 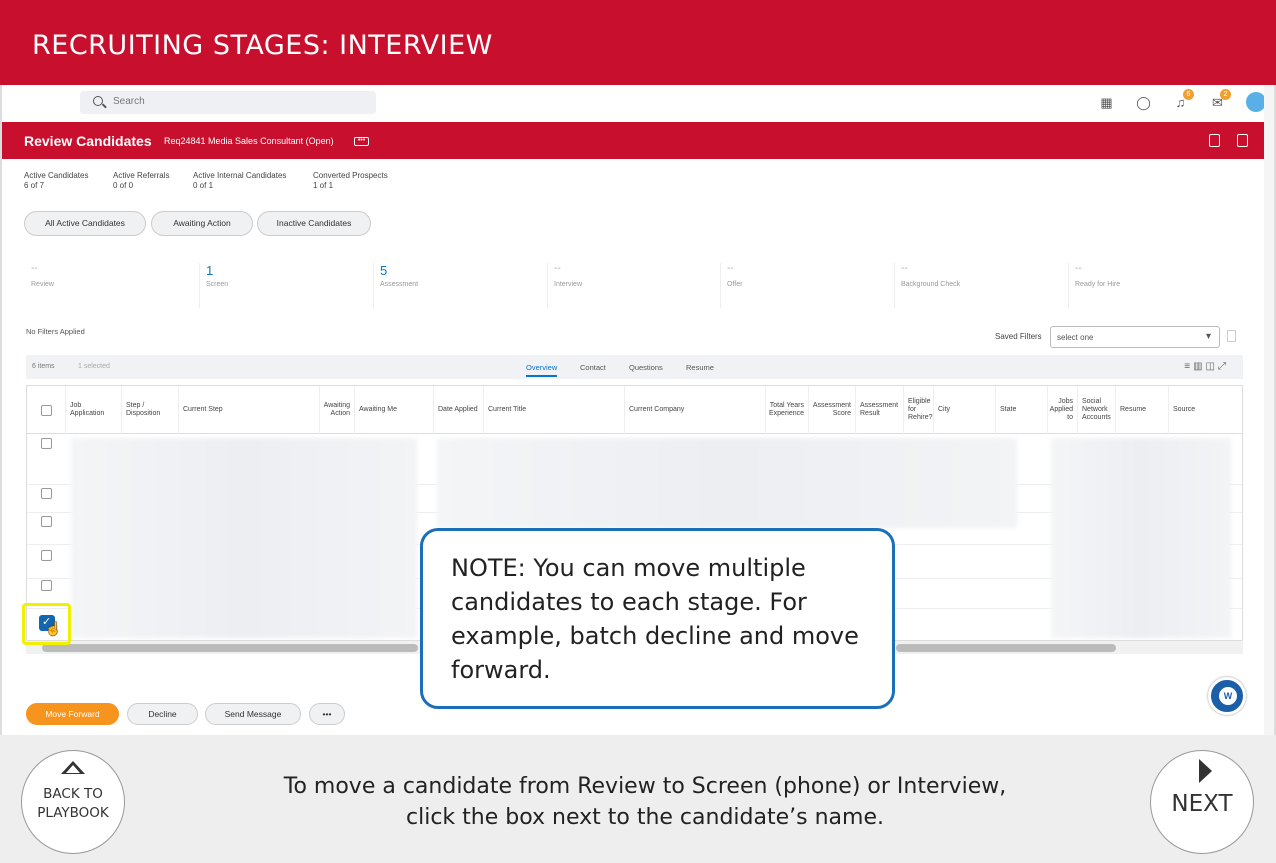 I want to click on inbox-badge: 2, so click(x=1225, y=94).